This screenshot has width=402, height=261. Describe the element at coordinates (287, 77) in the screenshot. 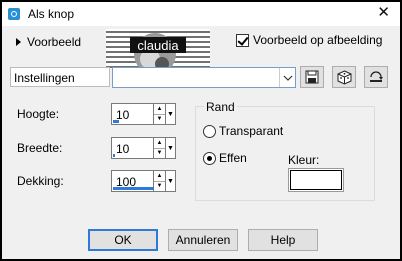

I see `chevron-down-icon` at that location.